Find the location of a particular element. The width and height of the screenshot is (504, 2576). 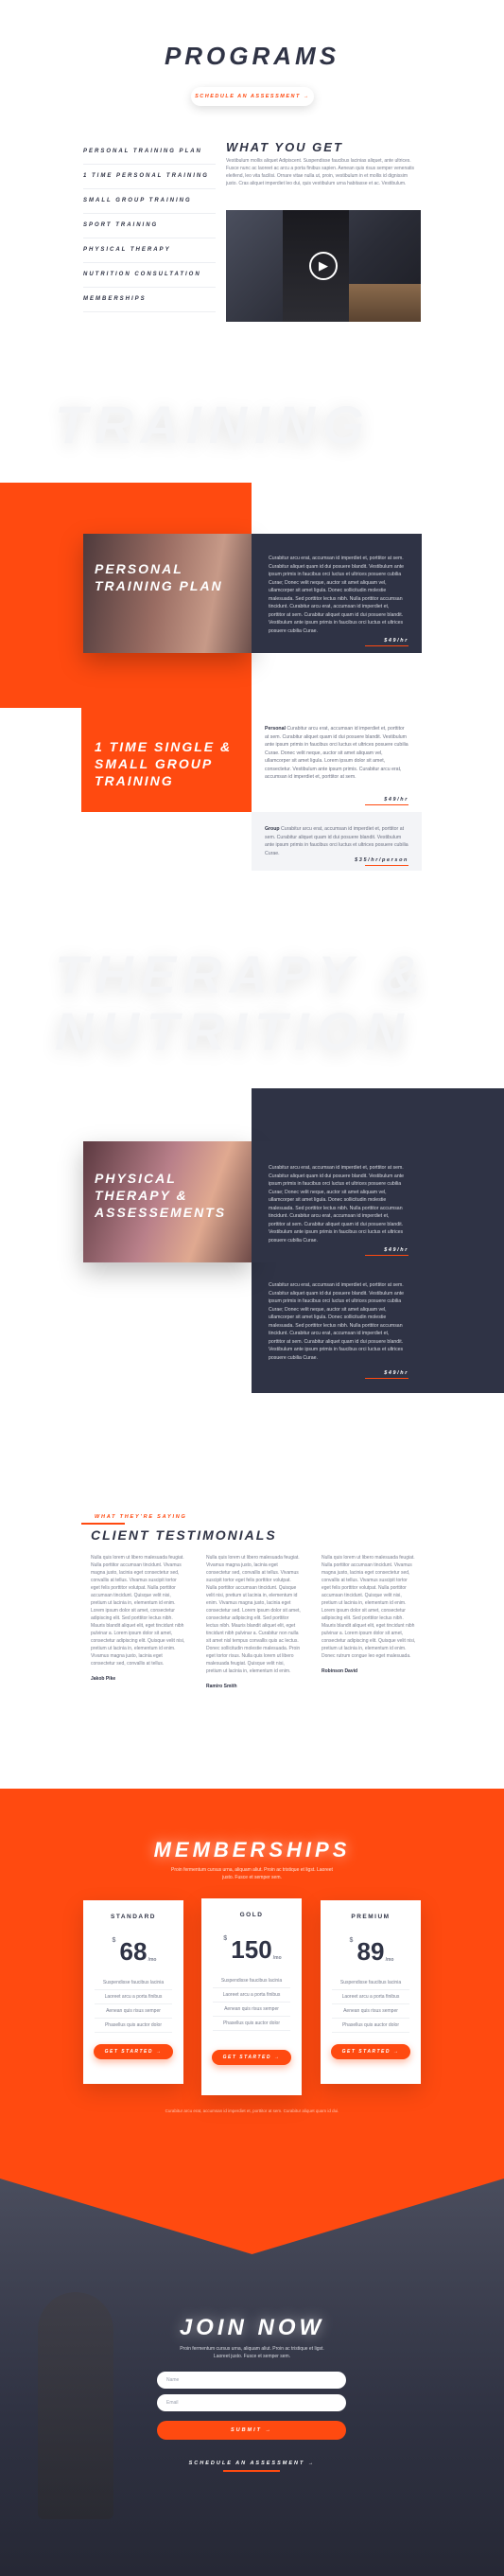

testimonial-author: Ramiro Smith is located at coordinates (222, 1686).